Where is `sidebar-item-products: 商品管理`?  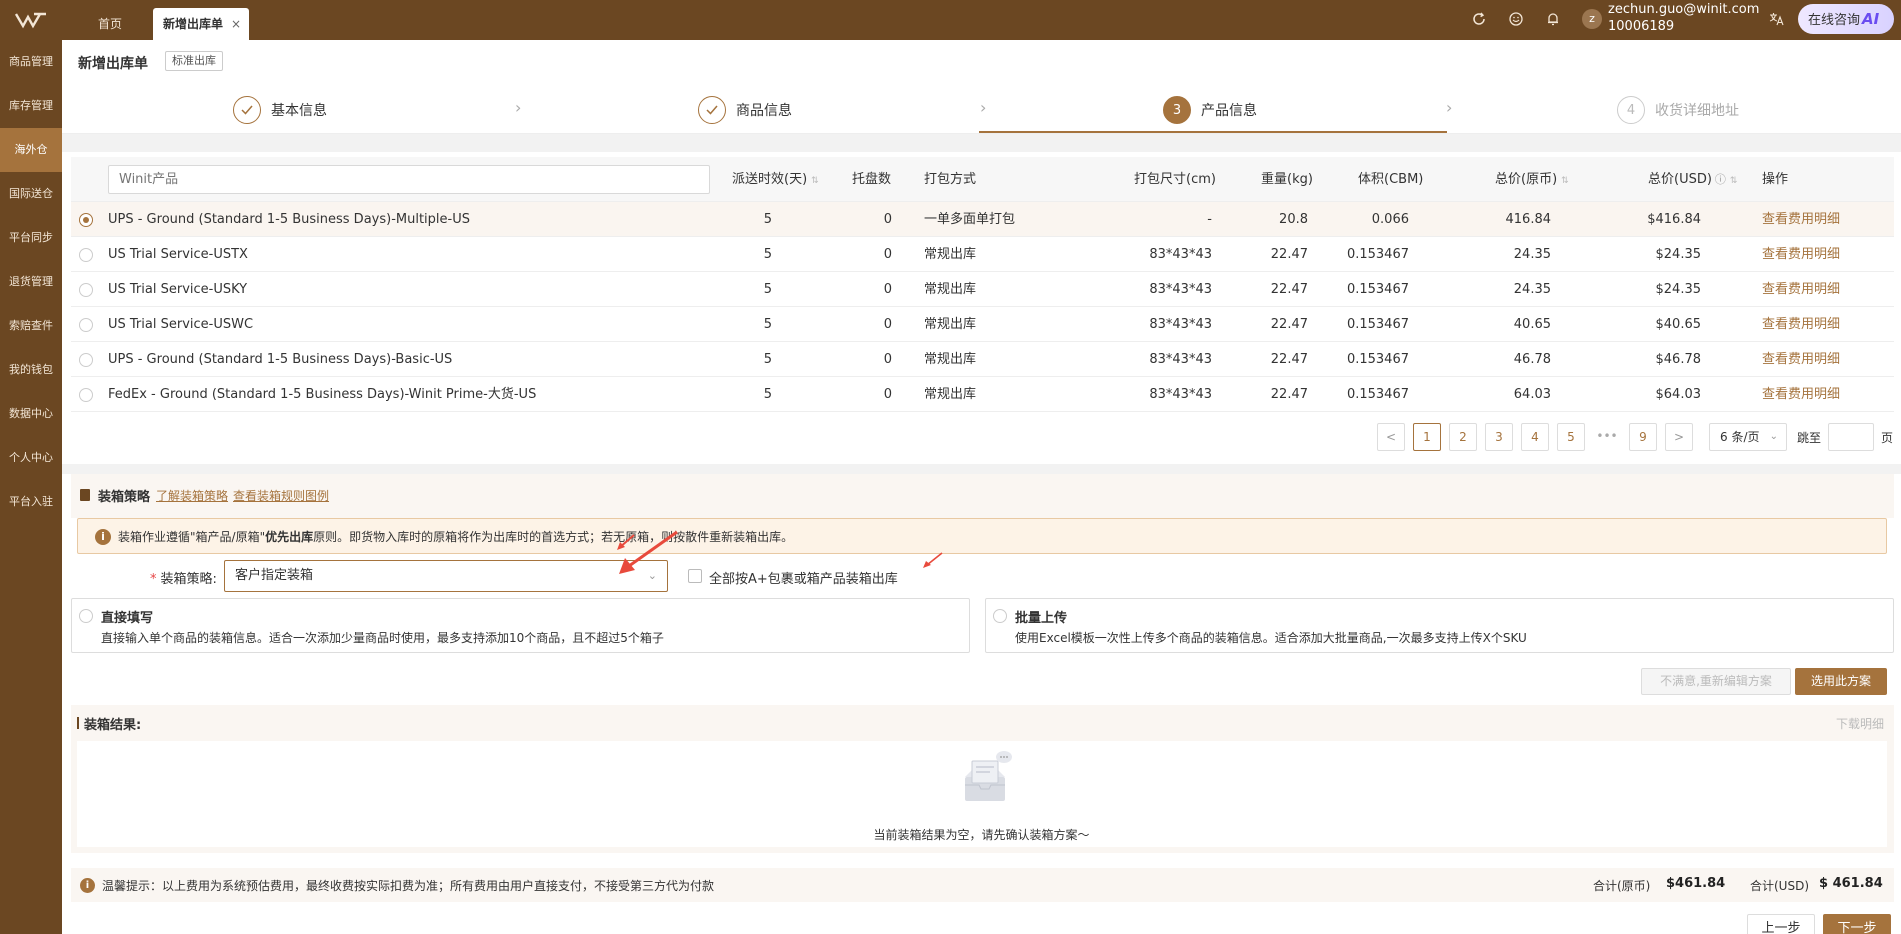 sidebar-item-products: 商品管理 is located at coordinates (31, 62).